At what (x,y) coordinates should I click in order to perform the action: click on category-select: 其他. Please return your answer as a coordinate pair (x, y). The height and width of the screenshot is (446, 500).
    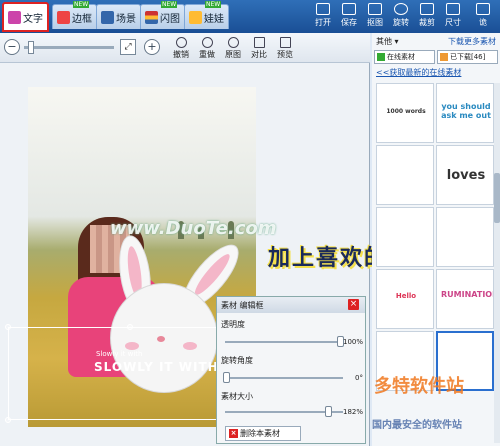
    Looking at the image, I should click on (384, 41).